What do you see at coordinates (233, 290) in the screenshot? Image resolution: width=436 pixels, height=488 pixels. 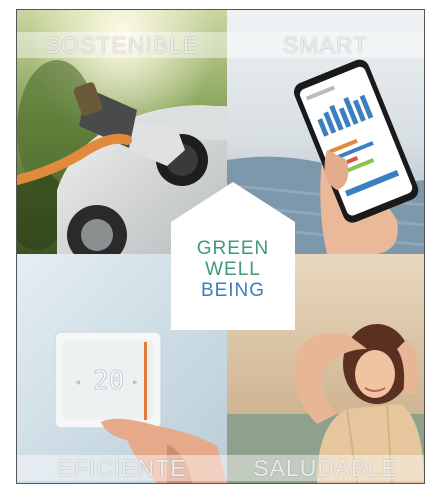 I see `badge-line-being: BEING` at bounding box center [233, 290].